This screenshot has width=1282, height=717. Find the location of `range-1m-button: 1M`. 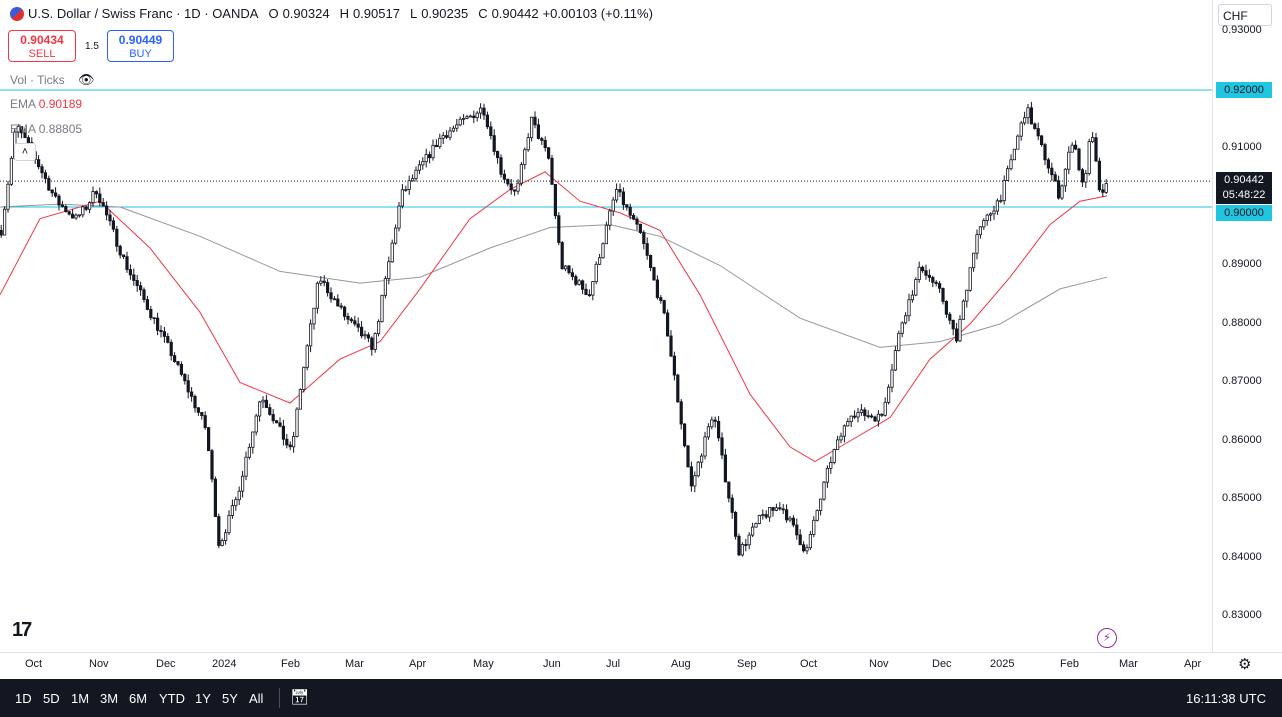

range-1m-button: 1M is located at coordinates (80, 698).